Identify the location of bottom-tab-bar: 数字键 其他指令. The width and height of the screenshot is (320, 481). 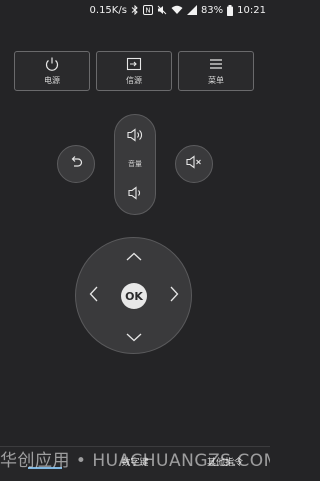
(135, 463).